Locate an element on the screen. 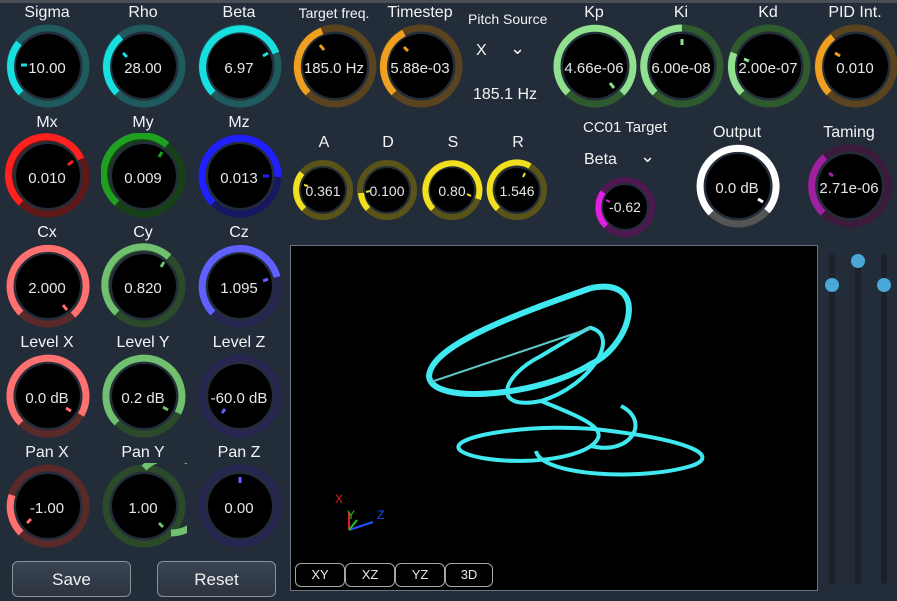 The image size is (897, 601). output-knob: Output 0.0 dB is located at coordinates (737, 178).